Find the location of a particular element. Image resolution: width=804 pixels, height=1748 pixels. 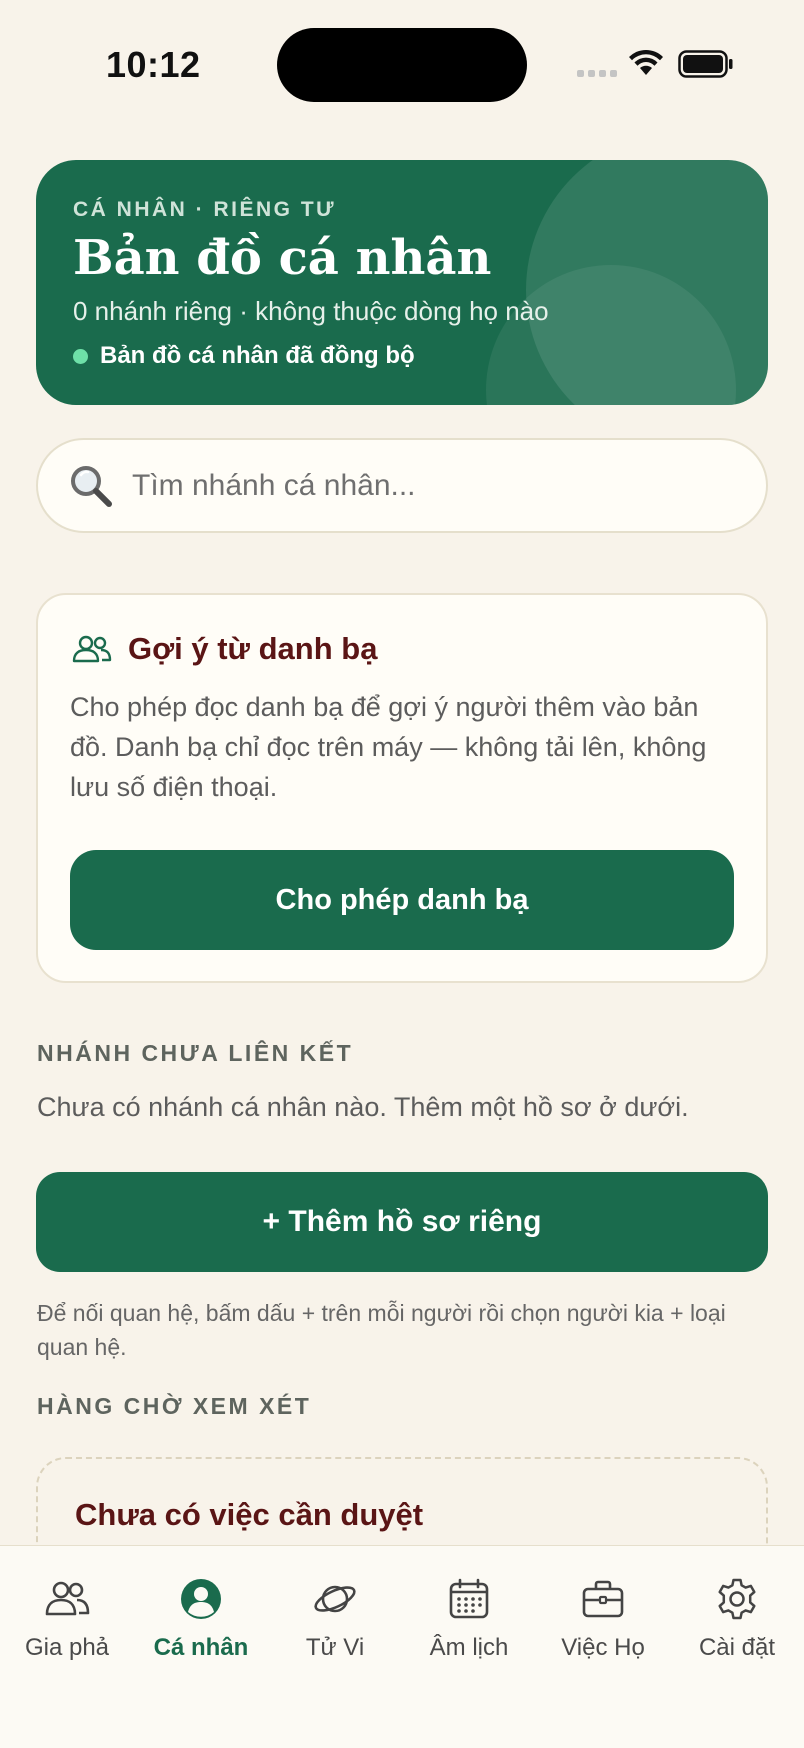

tab-label: Gia phả is located at coordinates (67, 1647).